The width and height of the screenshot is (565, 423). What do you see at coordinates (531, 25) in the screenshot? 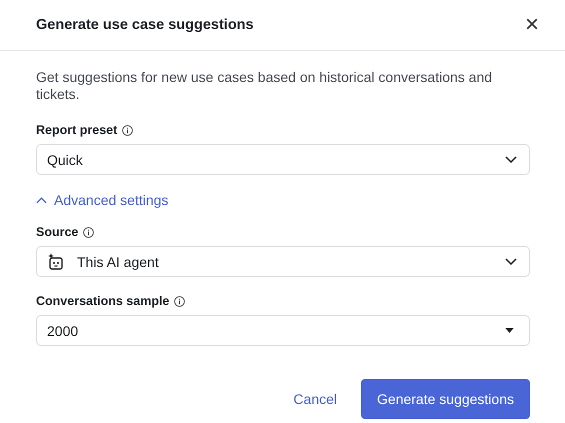
I see `close-button: ×` at bounding box center [531, 25].